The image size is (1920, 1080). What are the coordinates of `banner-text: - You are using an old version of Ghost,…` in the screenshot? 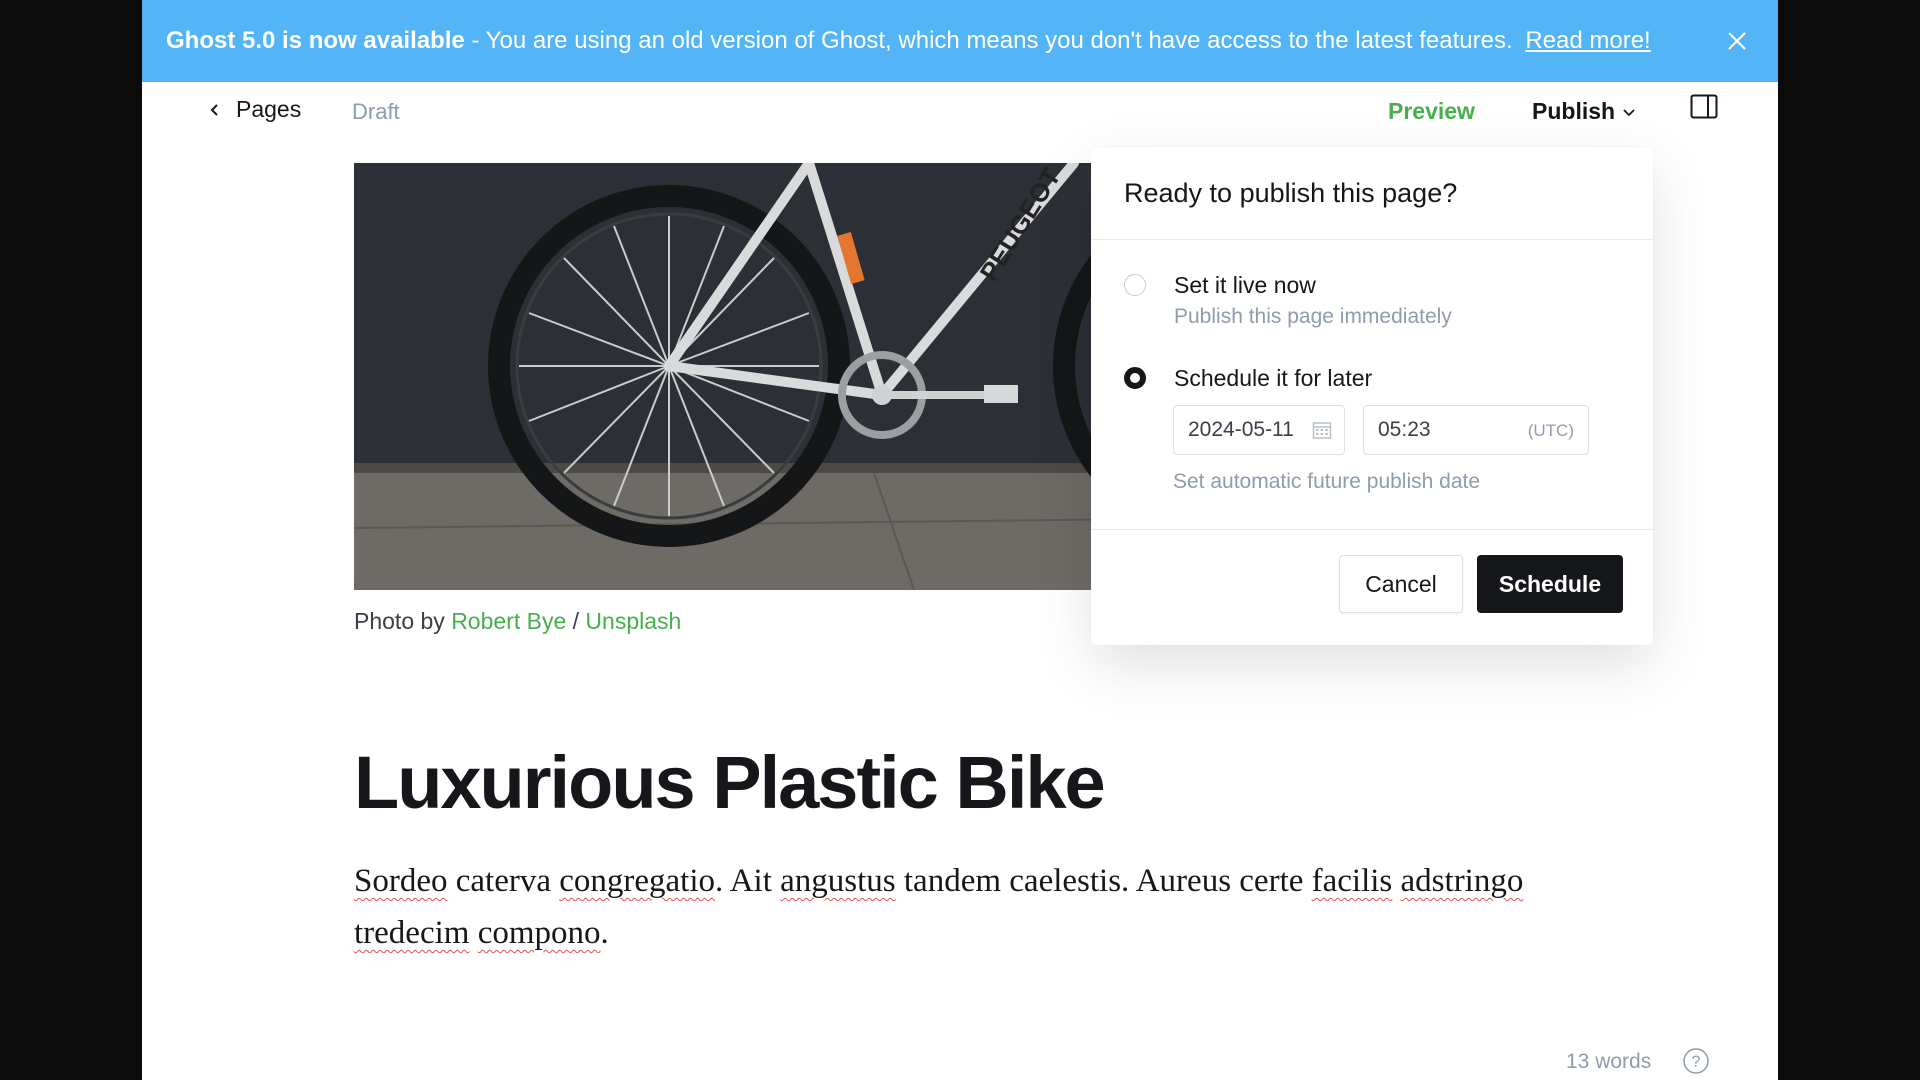 It's located at (992, 40).